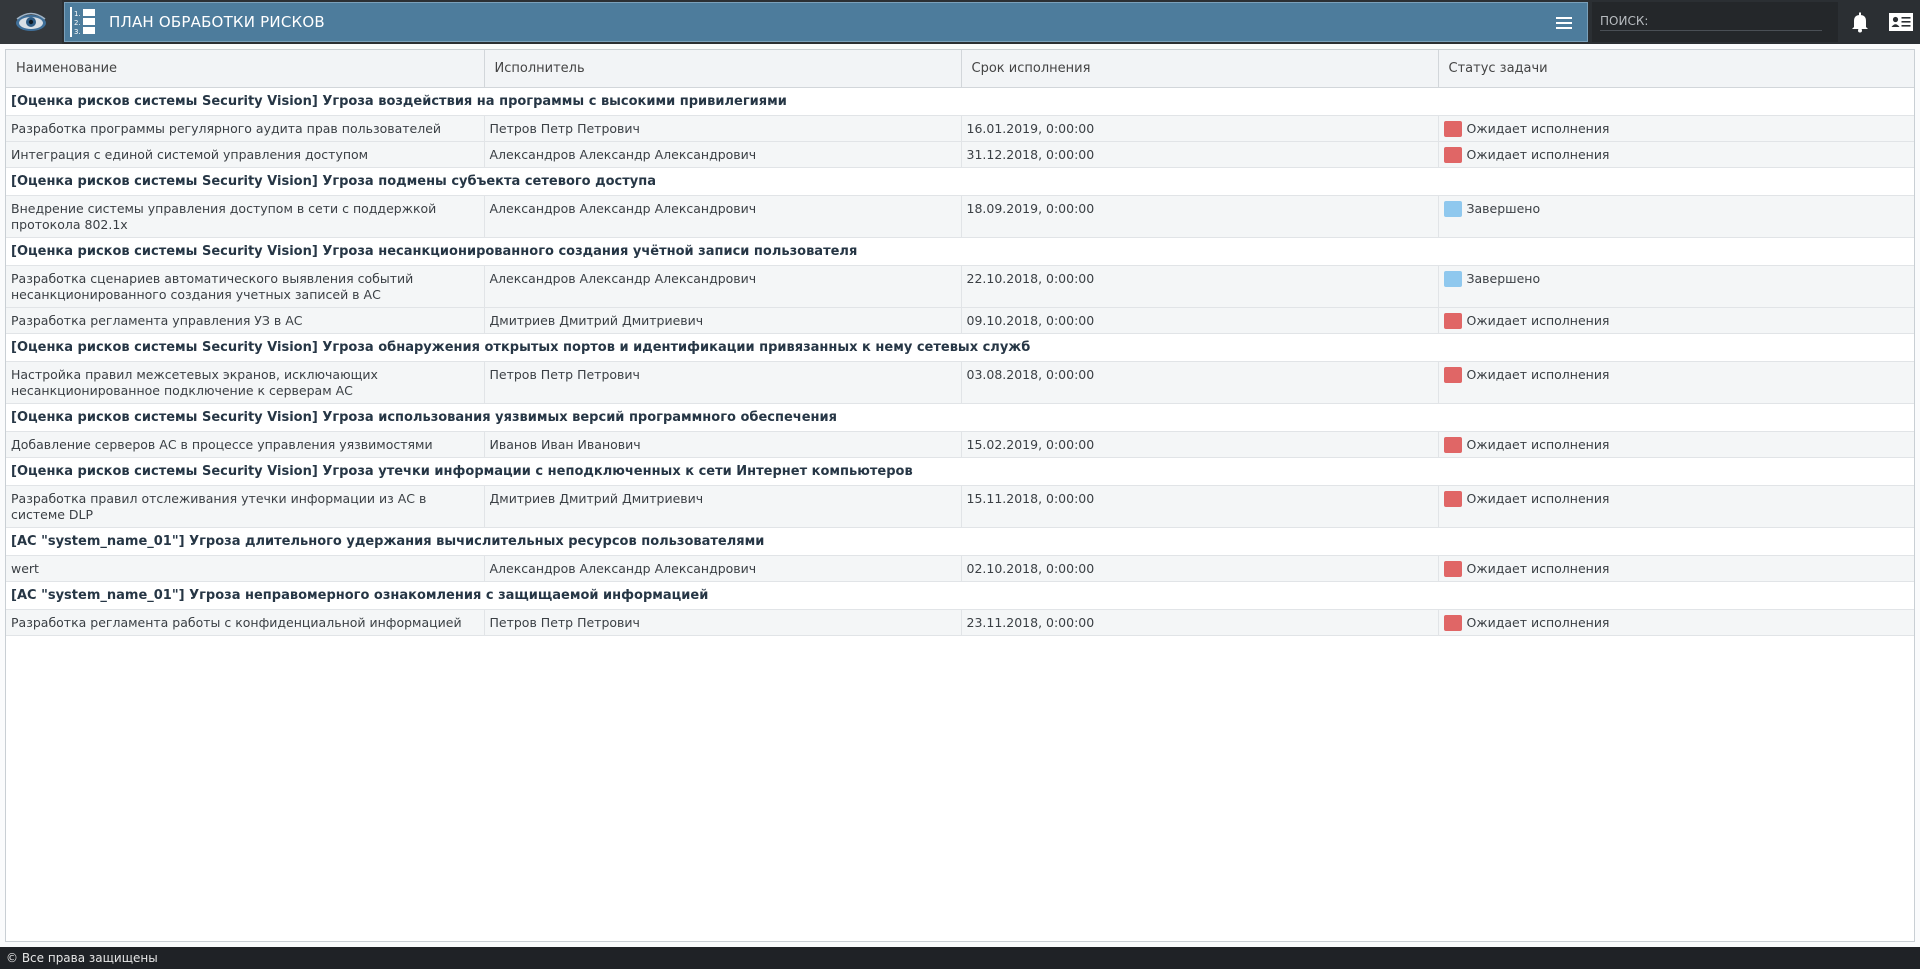  I want to click on page-title: ПЛАН ОБРАБОТКИ РИСКОВ, so click(217, 22).